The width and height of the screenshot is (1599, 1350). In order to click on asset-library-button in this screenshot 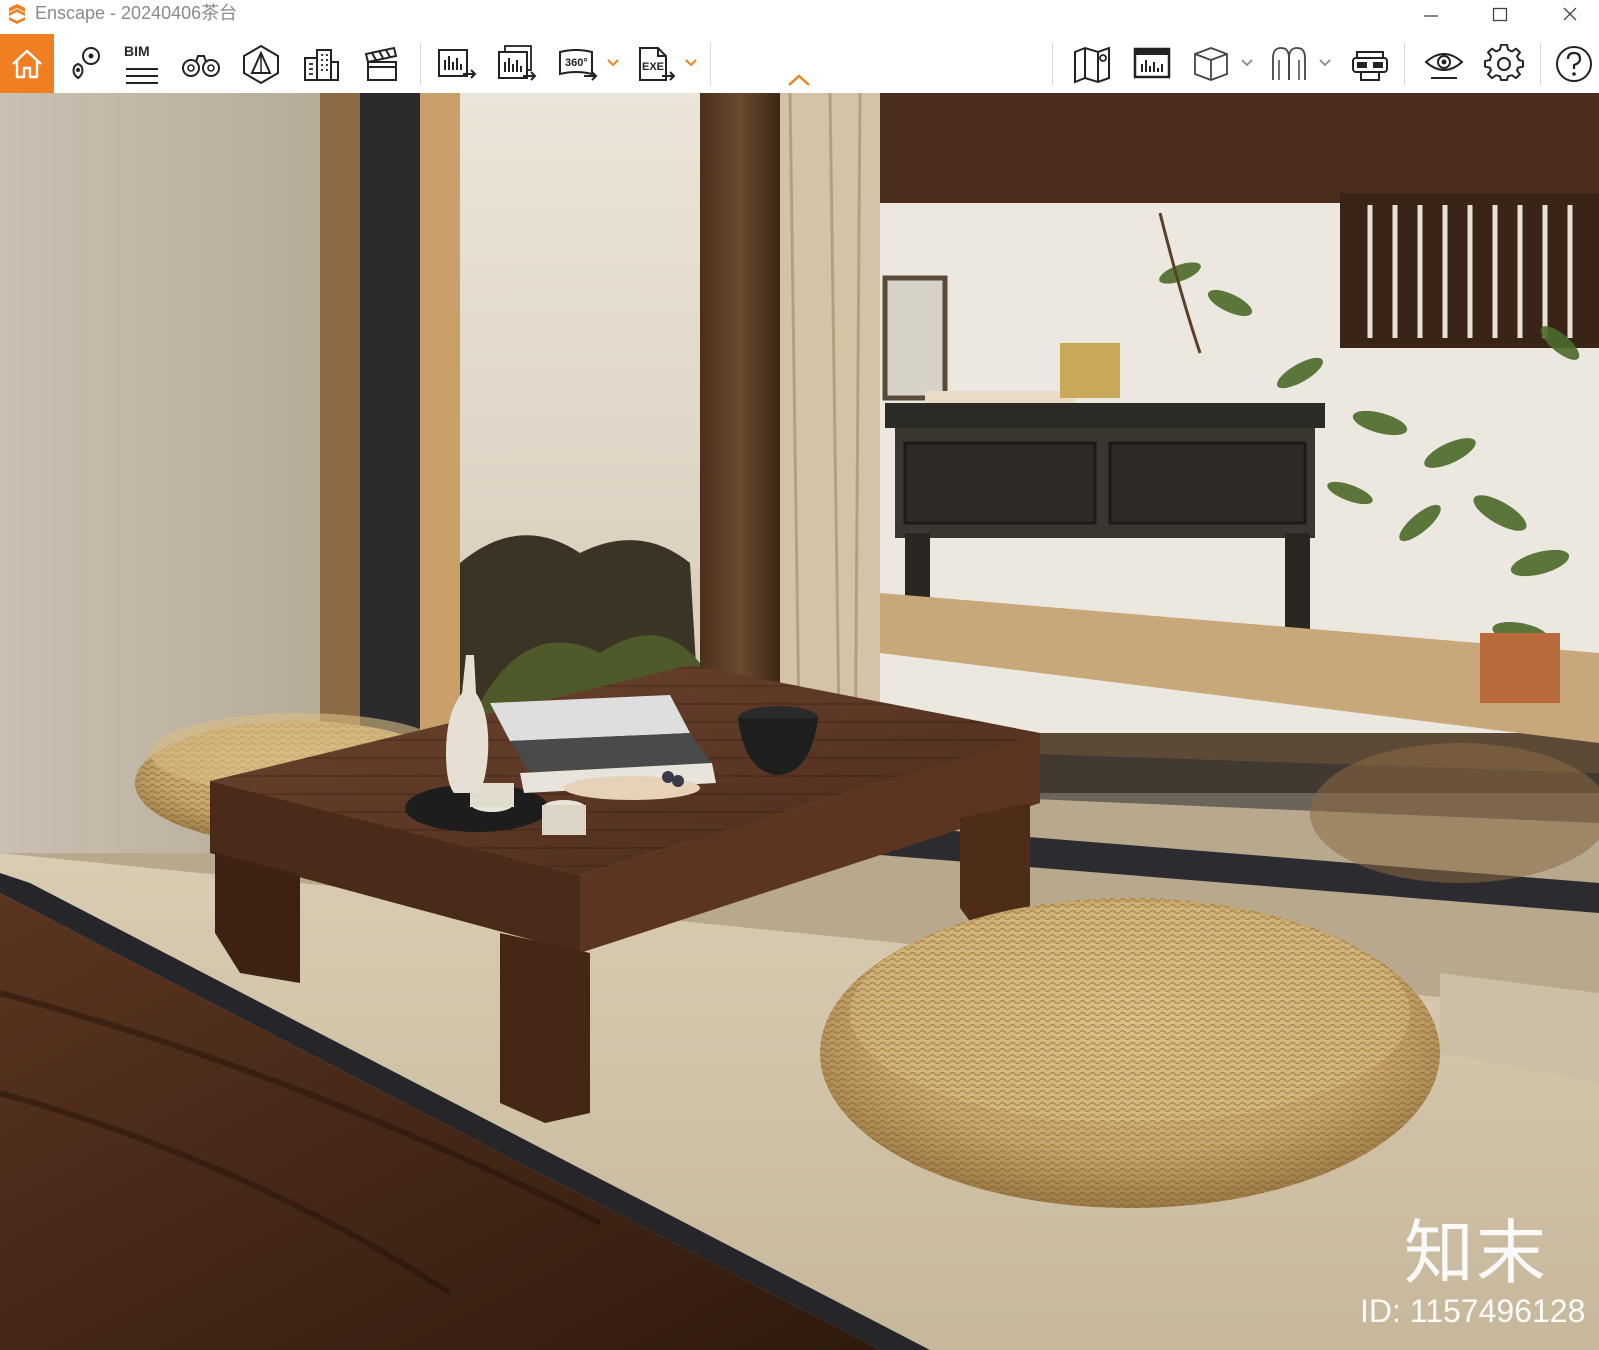, I will do `click(321, 63)`.